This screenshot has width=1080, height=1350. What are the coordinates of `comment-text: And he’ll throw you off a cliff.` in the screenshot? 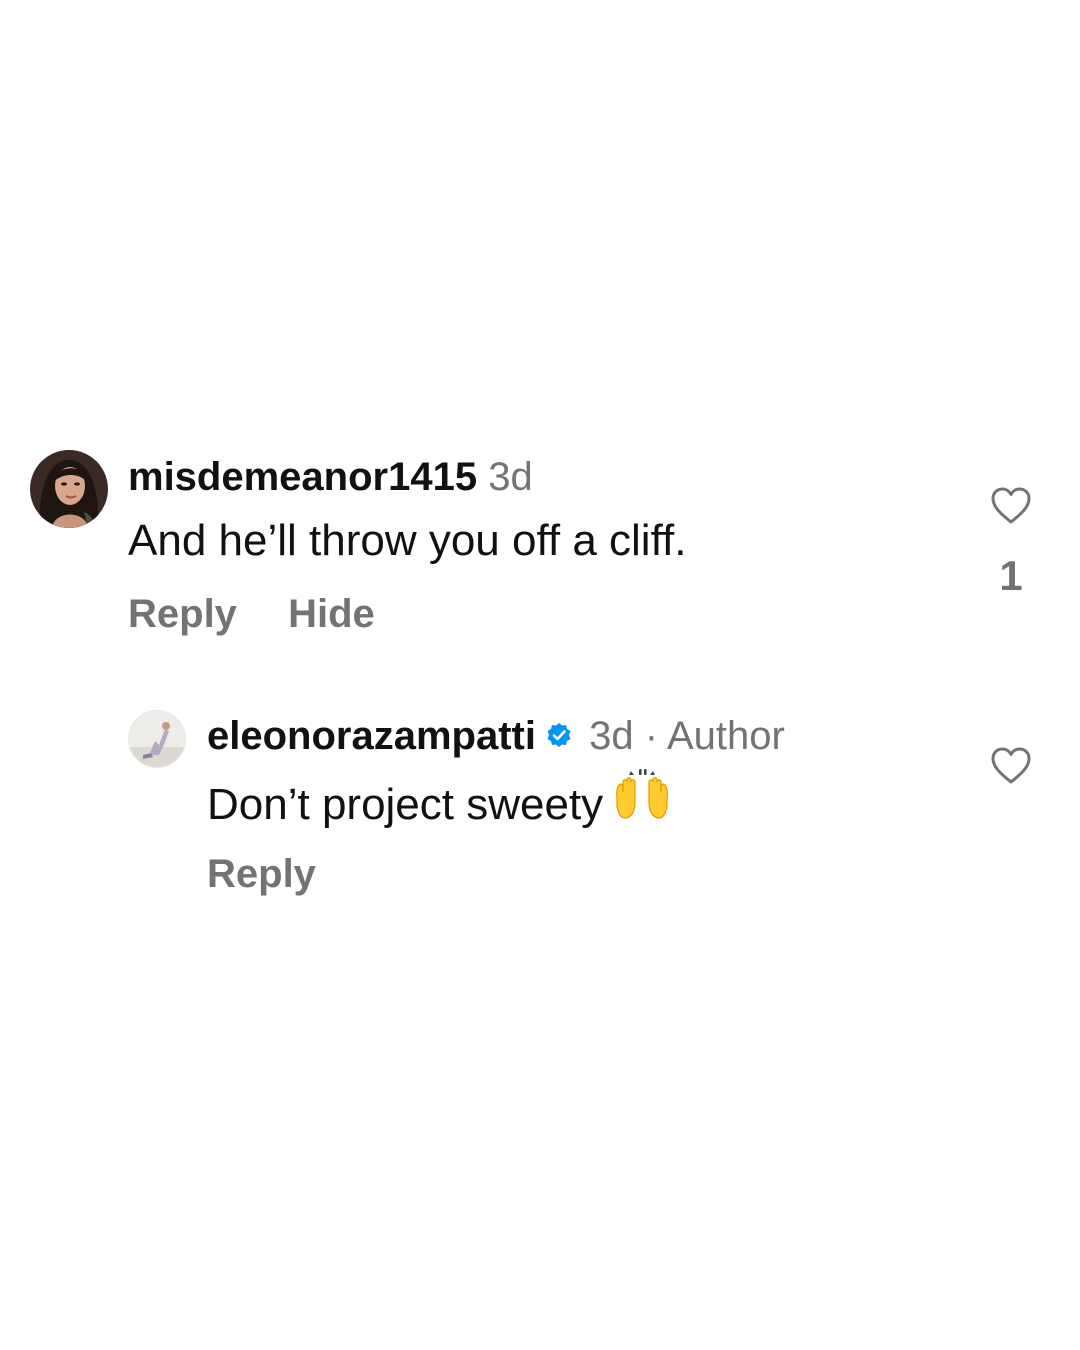 It's located at (407, 540).